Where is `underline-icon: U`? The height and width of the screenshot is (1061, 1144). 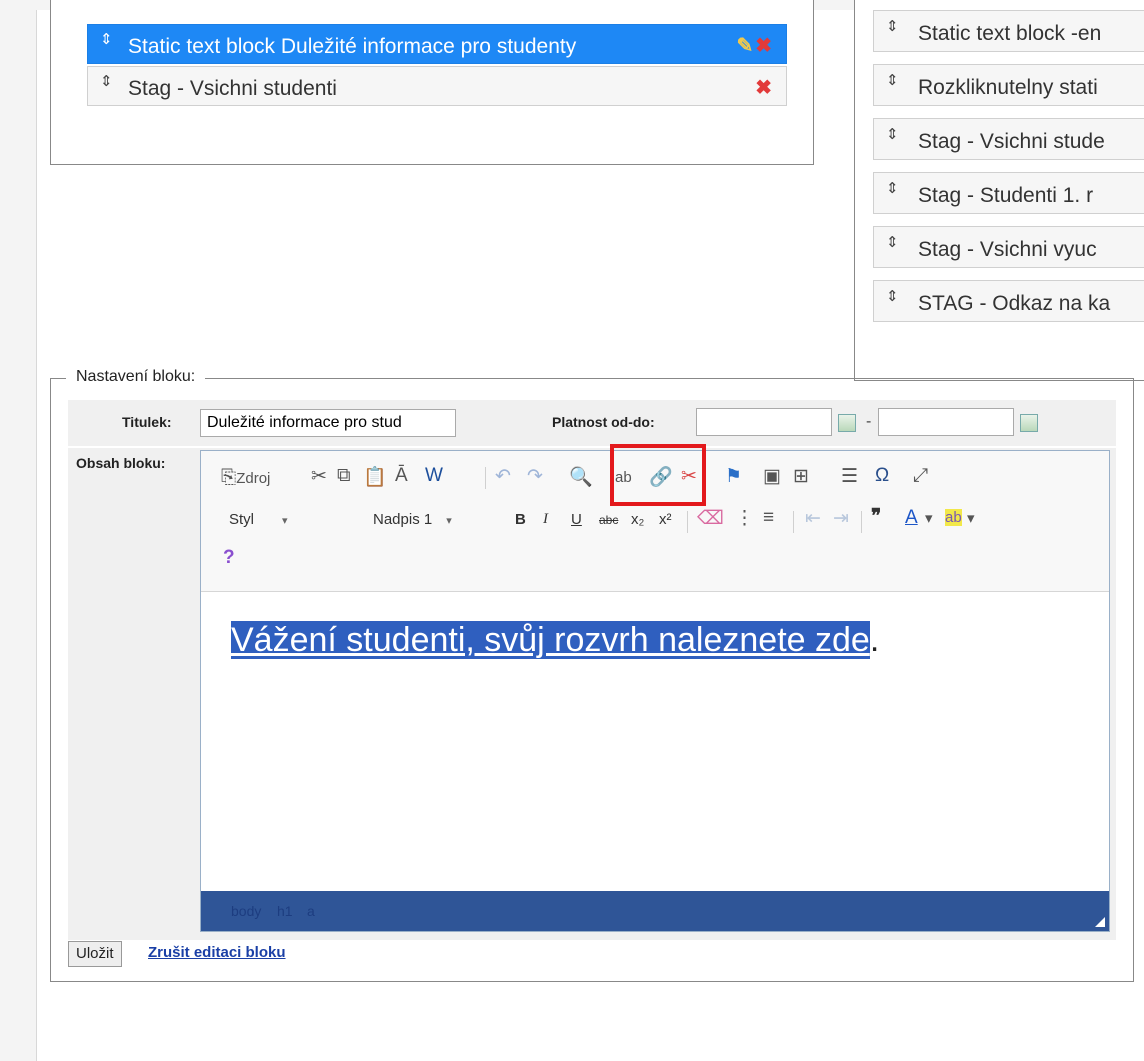
underline-icon: U is located at coordinates (576, 519).